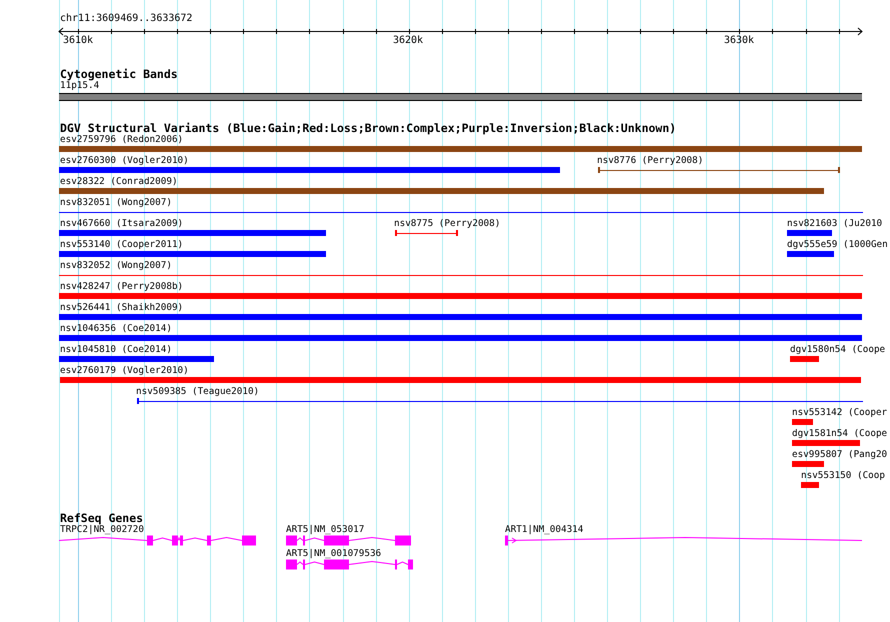  I want to click on variant-label: nsv526441 (Shaikh2009), so click(122, 307).